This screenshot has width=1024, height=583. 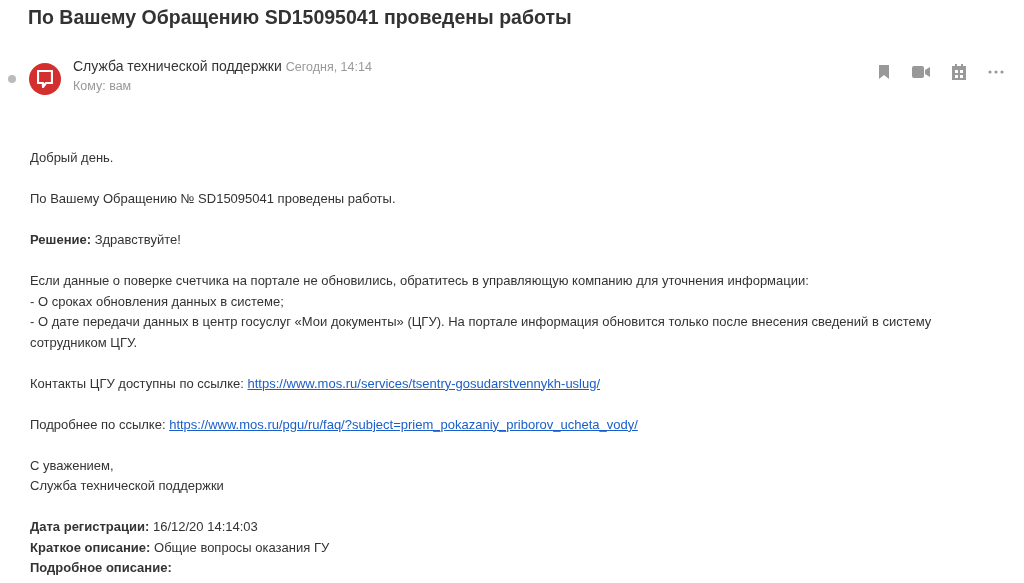 What do you see at coordinates (177, 66) in the screenshot?
I see `sender-name: Служба технической поддержки` at bounding box center [177, 66].